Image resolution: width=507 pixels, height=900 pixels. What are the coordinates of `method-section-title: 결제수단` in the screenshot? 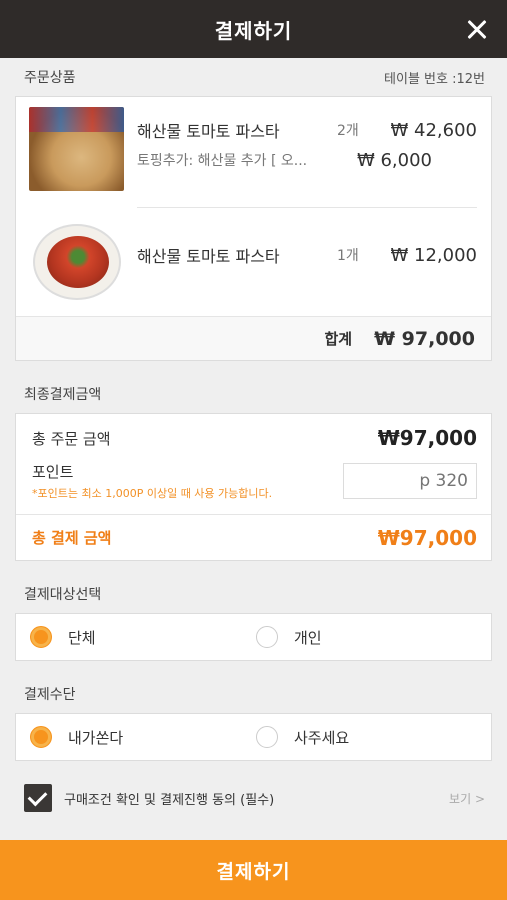 It's located at (50, 695).